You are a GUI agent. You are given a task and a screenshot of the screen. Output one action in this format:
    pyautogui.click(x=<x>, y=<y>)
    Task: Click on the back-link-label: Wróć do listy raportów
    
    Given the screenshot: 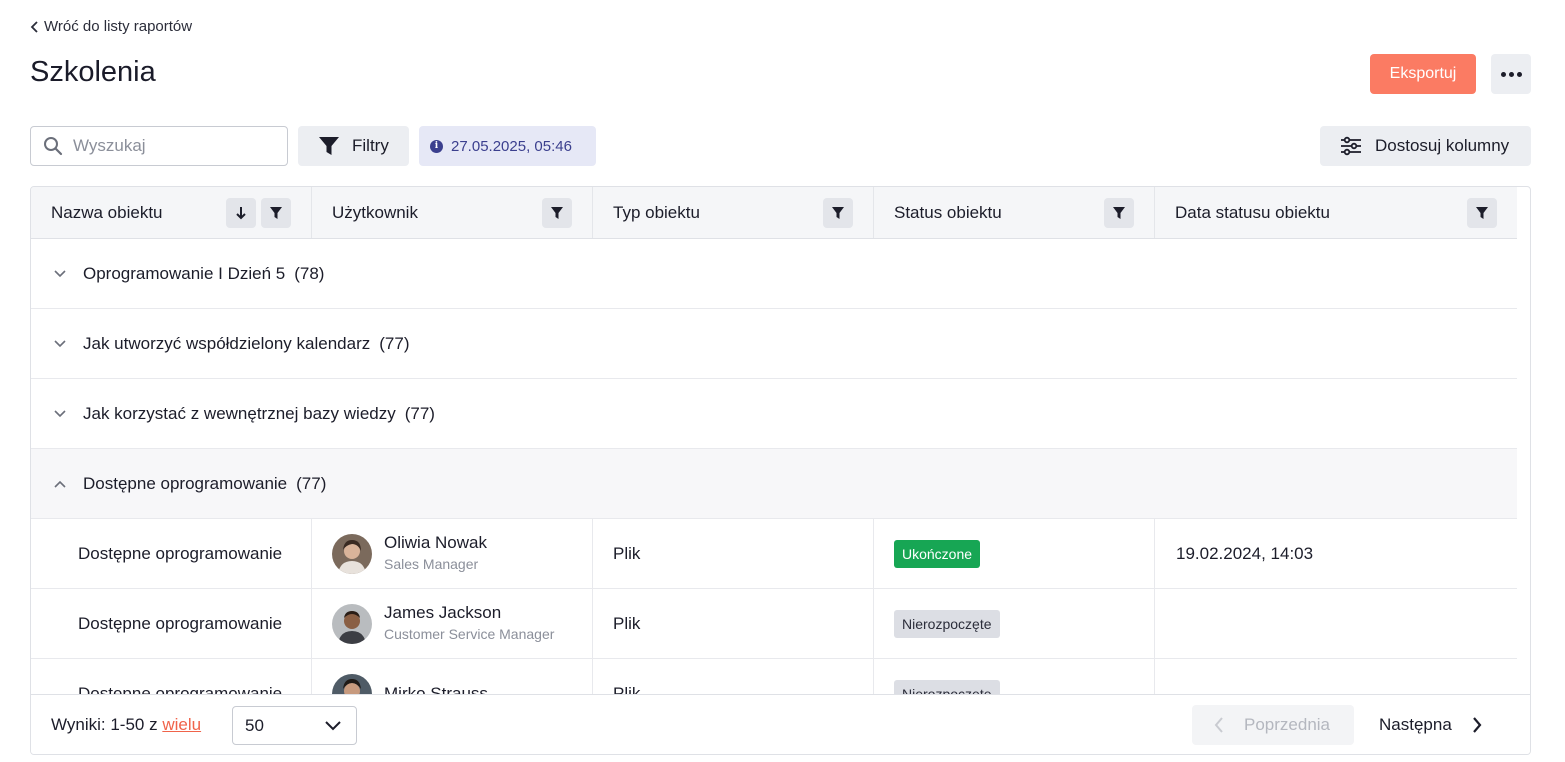 What is the action you would take?
    pyautogui.click(x=118, y=26)
    